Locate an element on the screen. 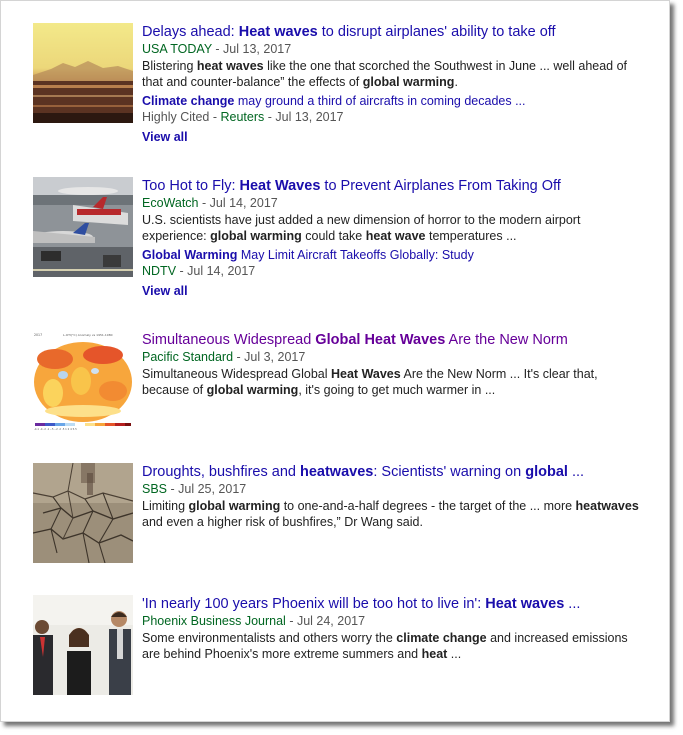  desert-sunset-image is located at coordinates (83, 73).